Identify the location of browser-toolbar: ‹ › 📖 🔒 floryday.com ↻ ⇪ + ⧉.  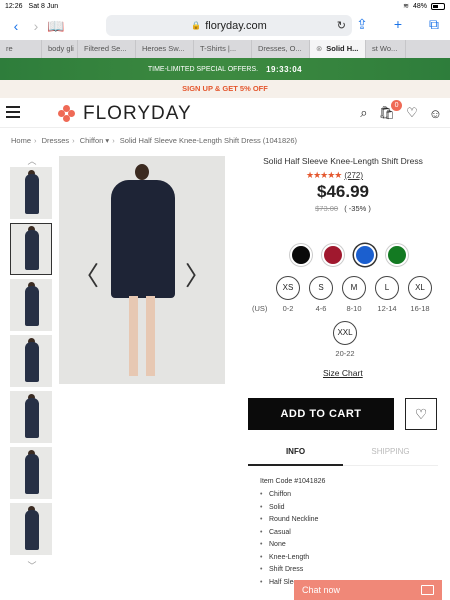
(225, 26).